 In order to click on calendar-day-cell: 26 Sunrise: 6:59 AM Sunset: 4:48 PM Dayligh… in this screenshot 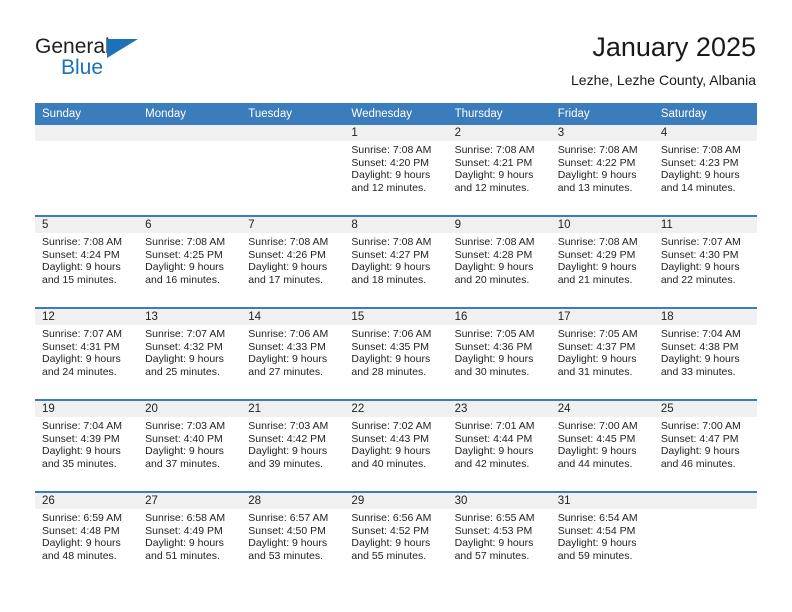, I will do `click(87, 537)`.